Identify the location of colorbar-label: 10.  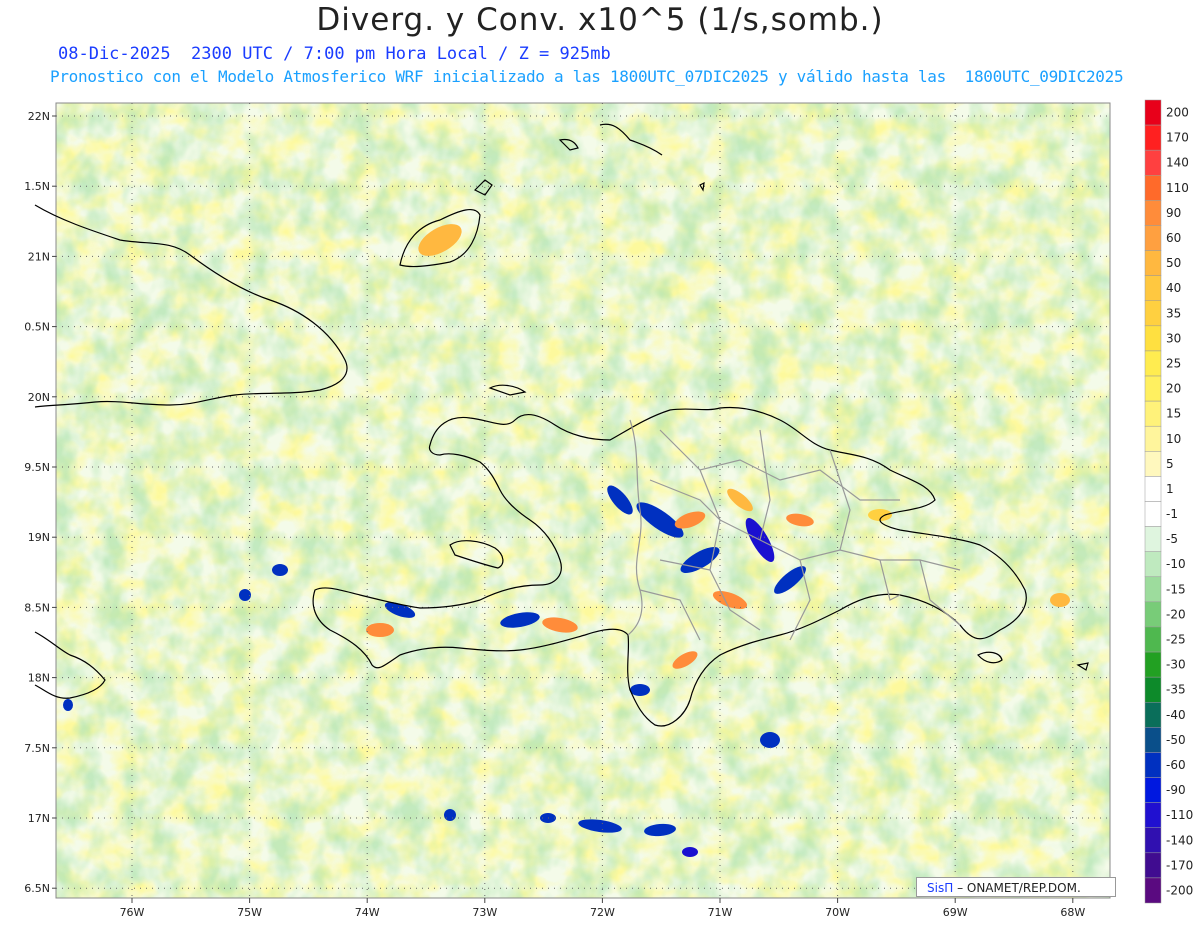
(1173, 439).